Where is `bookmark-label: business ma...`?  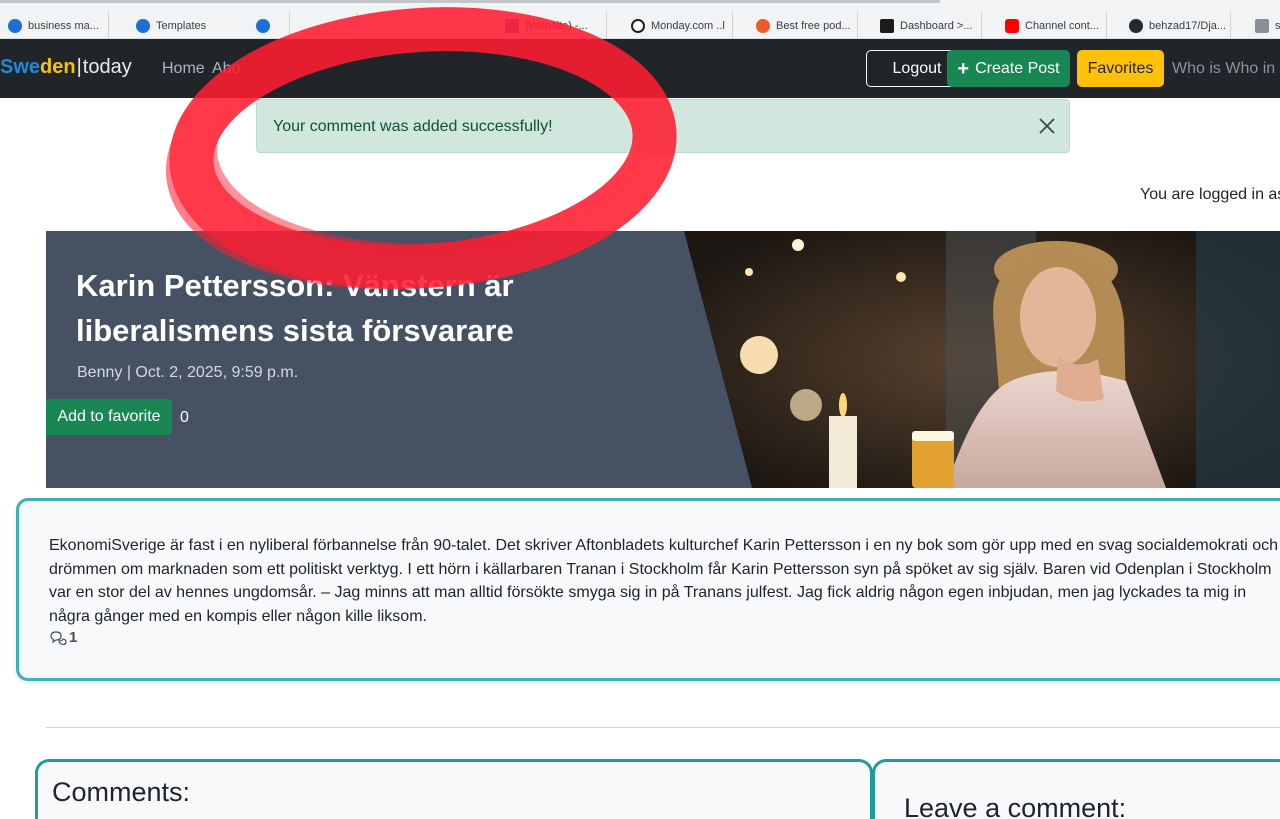 bookmark-label: business ma... is located at coordinates (63, 25).